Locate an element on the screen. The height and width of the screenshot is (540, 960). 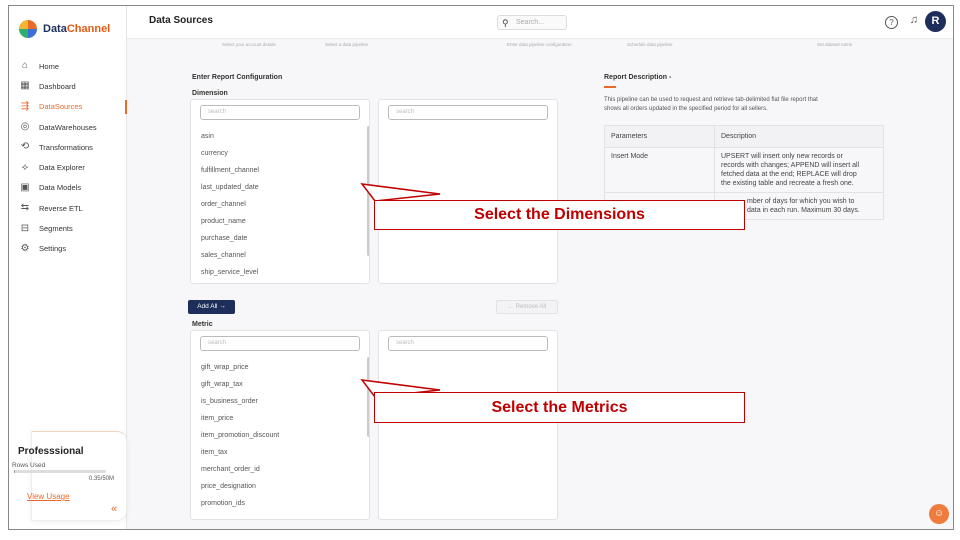
desc-line: data in each run. Maximum 30 days. is located at coordinates (803, 210).